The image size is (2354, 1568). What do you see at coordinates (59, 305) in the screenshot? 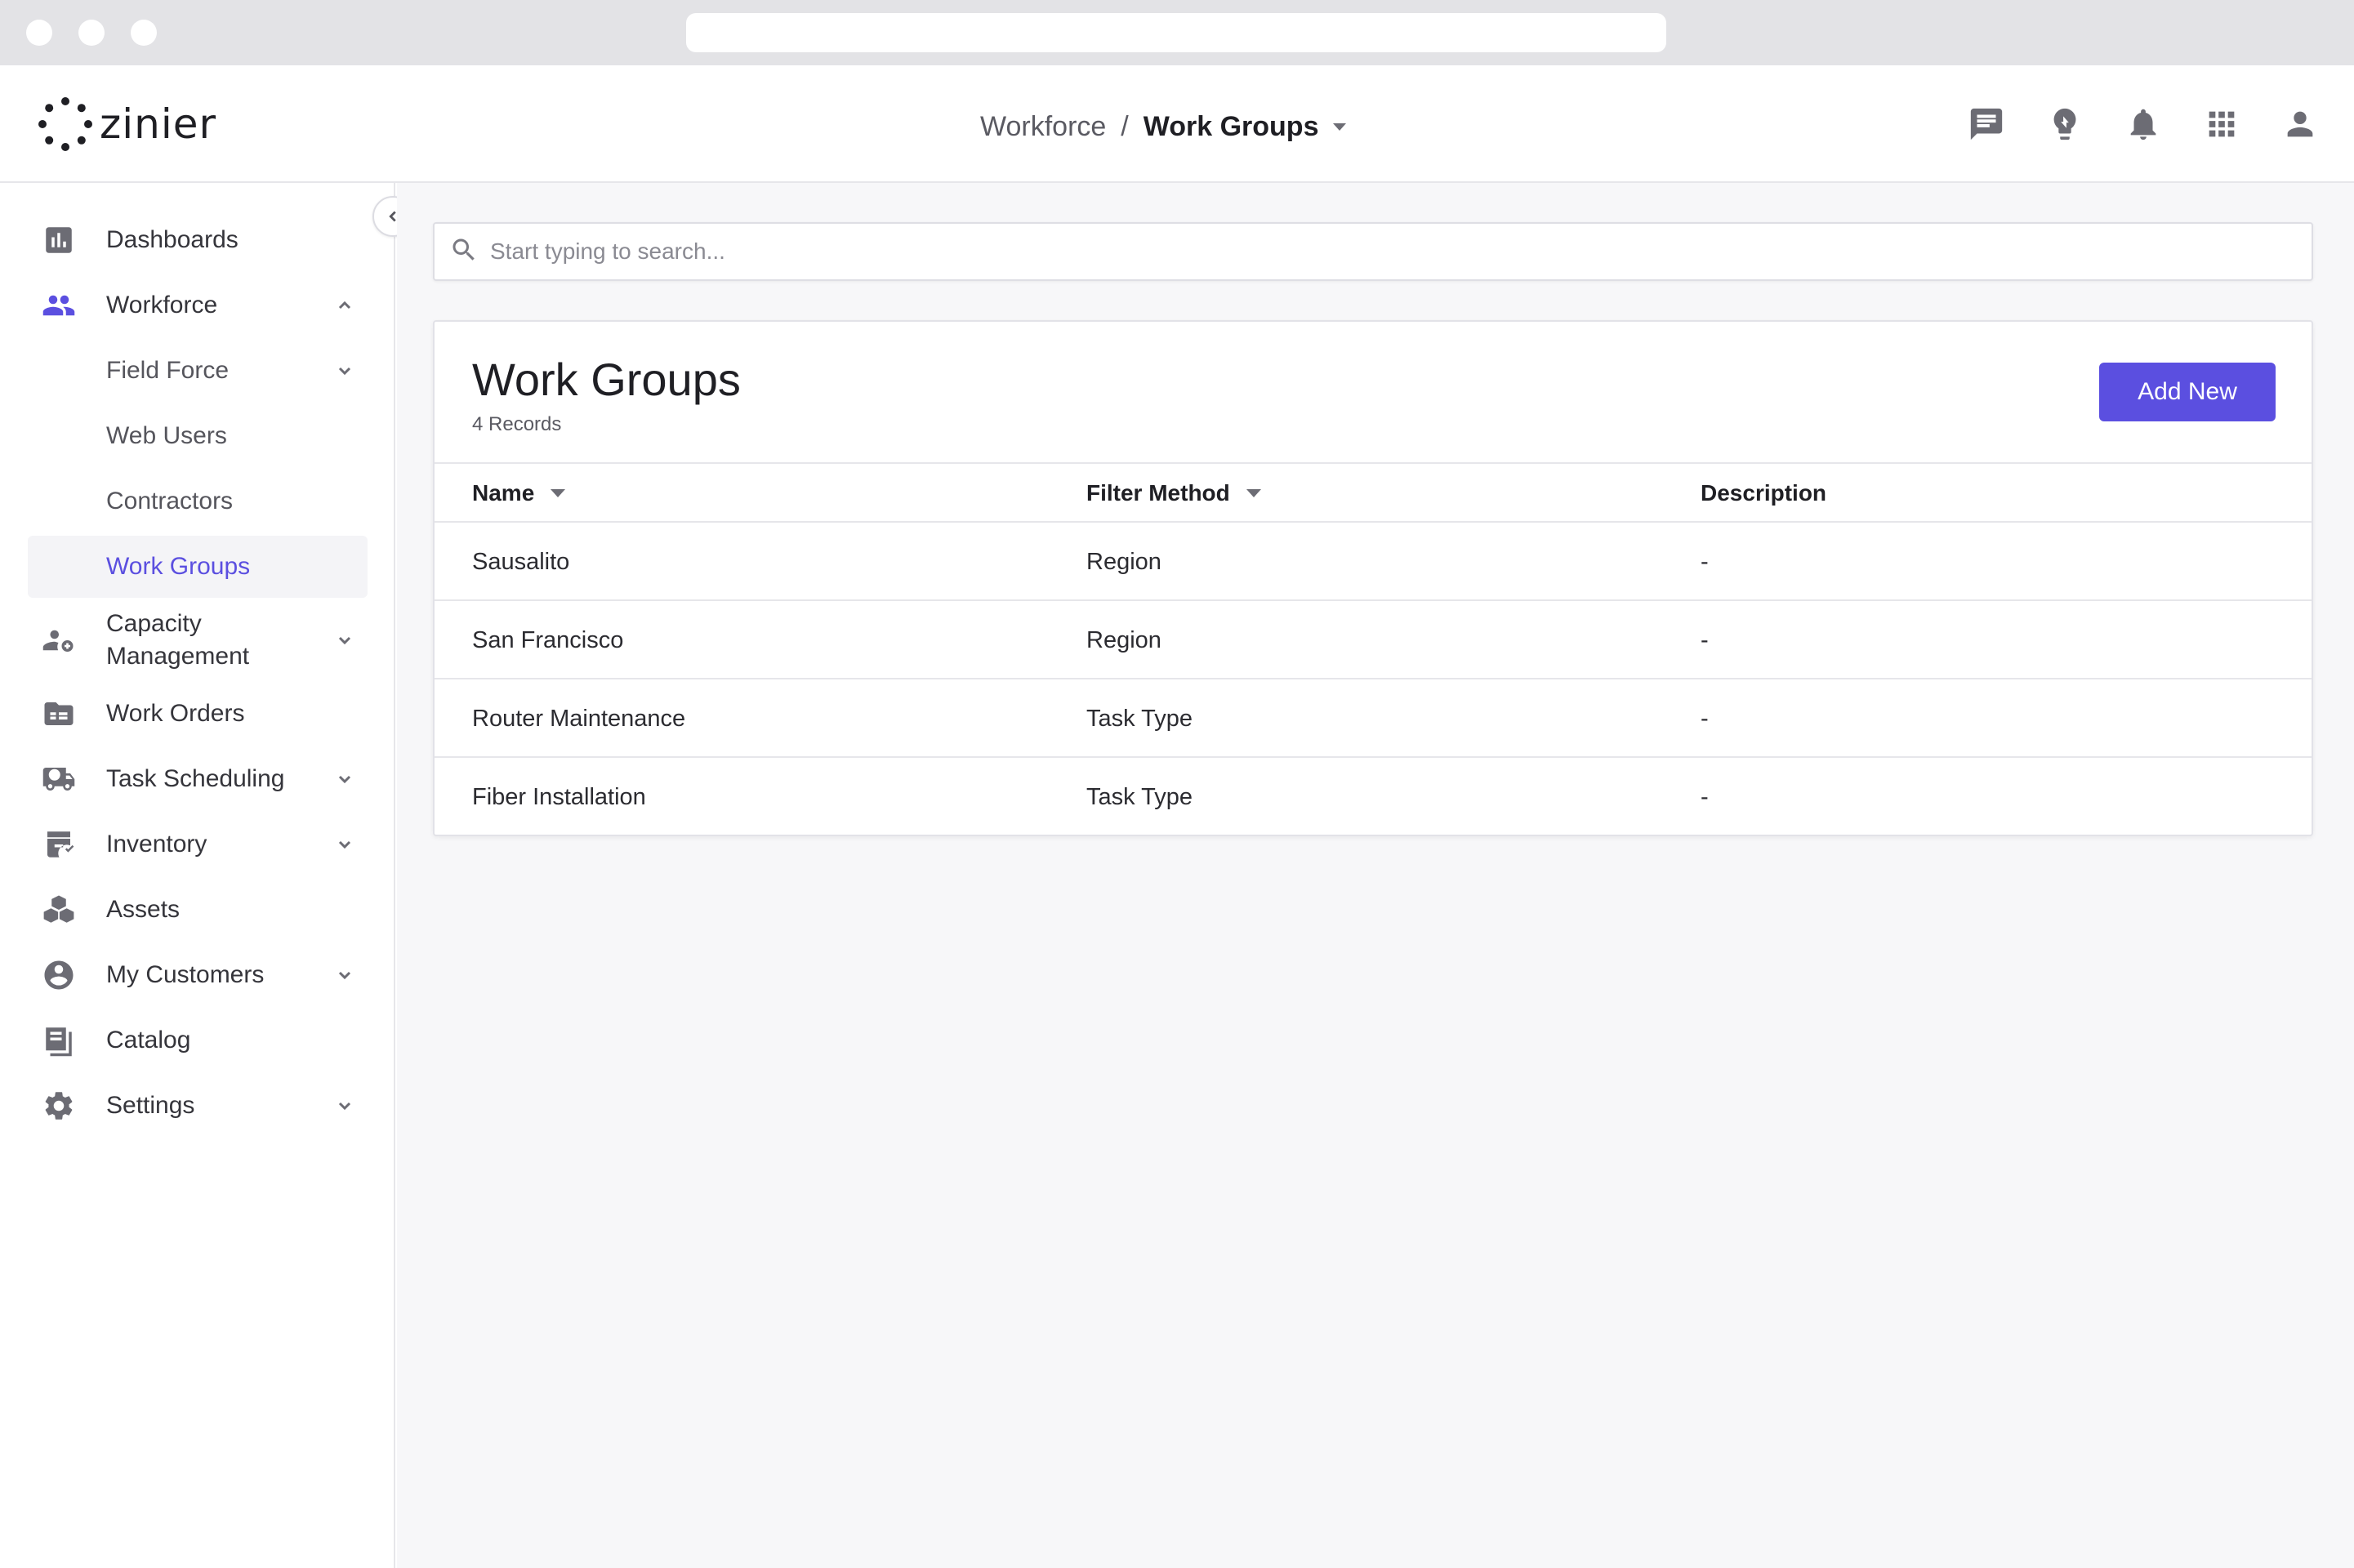
I see `people-icon` at bounding box center [59, 305].